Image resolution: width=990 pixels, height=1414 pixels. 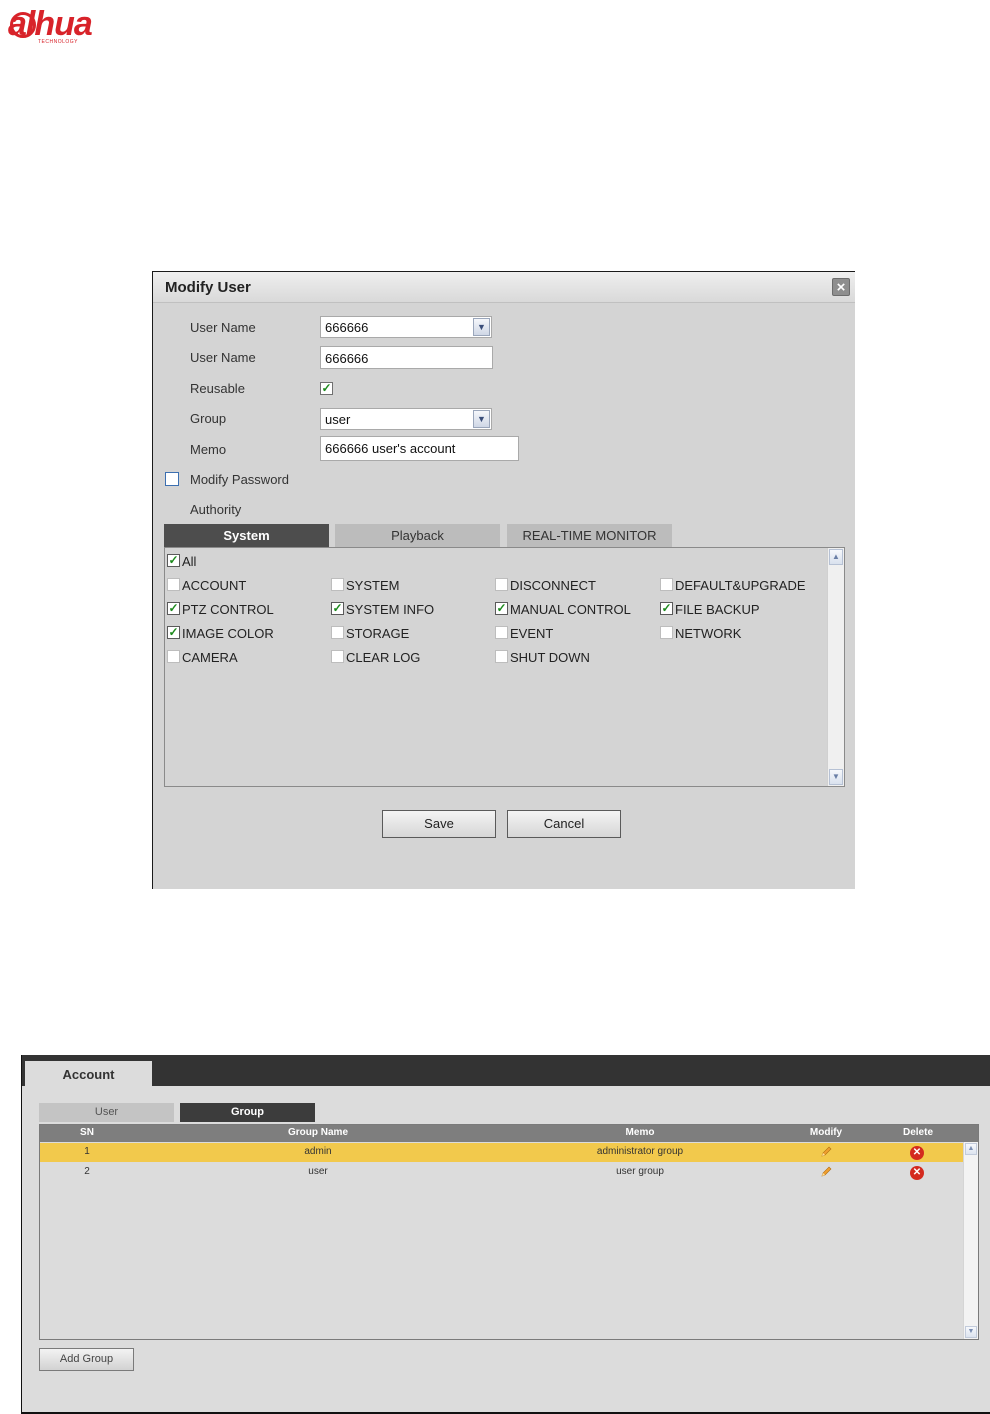 What do you see at coordinates (239, 479) in the screenshot?
I see `modify-password-label: Modify Password` at bounding box center [239, 479].